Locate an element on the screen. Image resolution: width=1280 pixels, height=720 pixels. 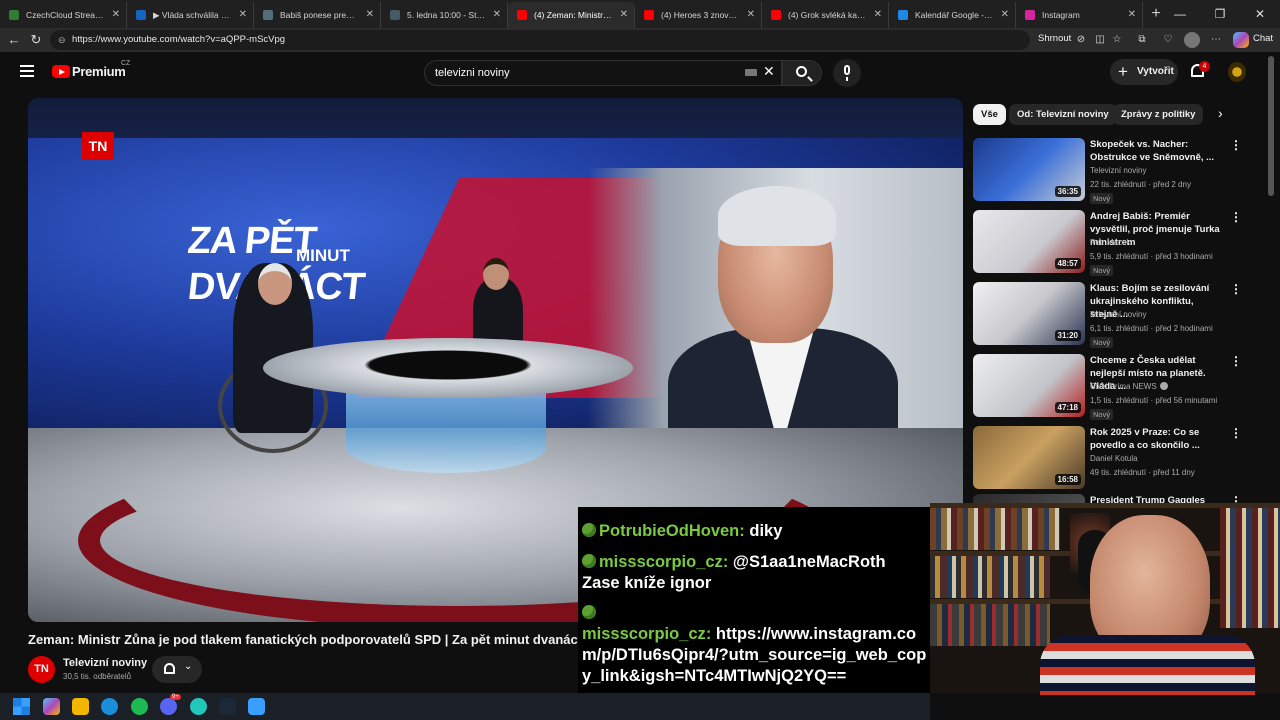
reload-icon: ↻ is located at coordinates (36, 40).